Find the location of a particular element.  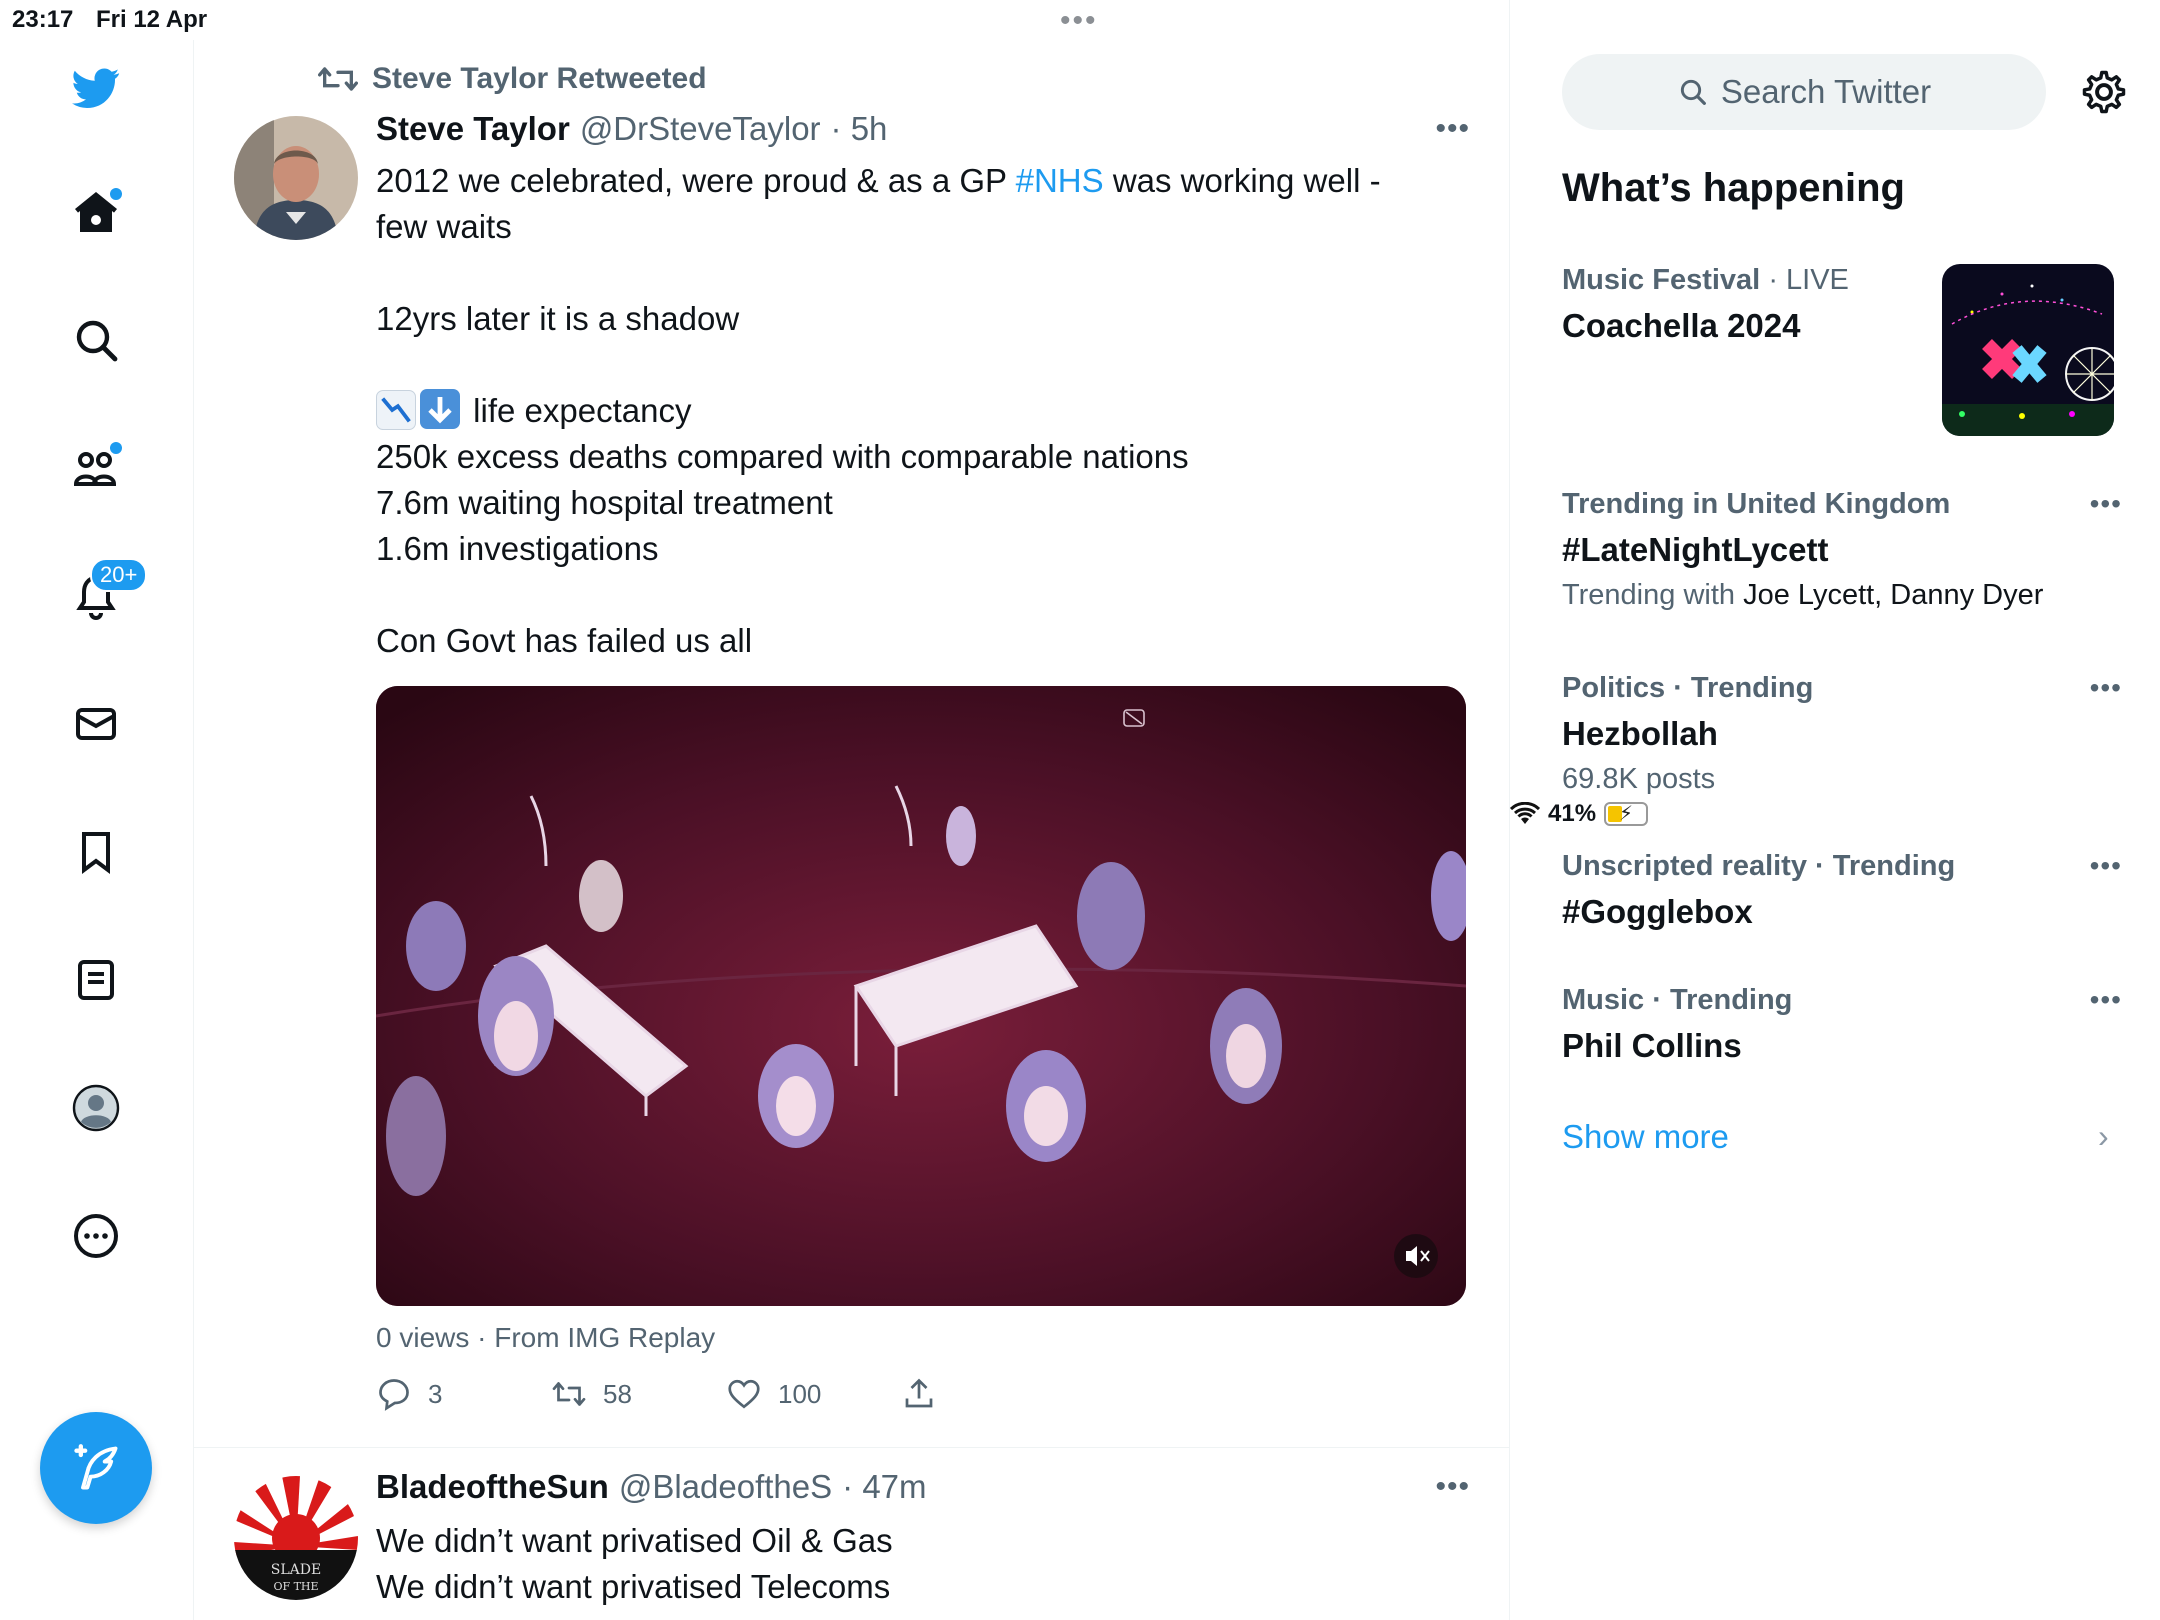

twitter-logo-icon is located at coordinates (96, 88).